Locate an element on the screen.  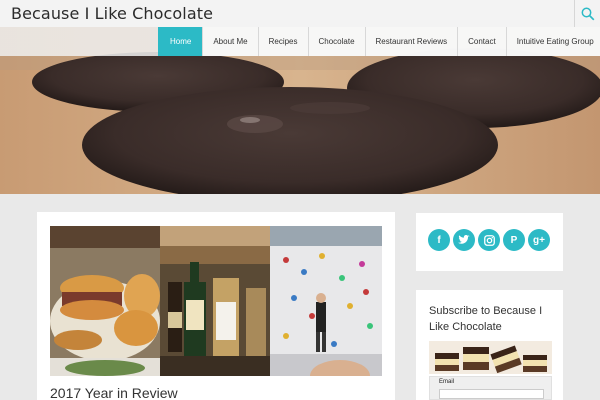
search-button is located at coordinates (587, 13).